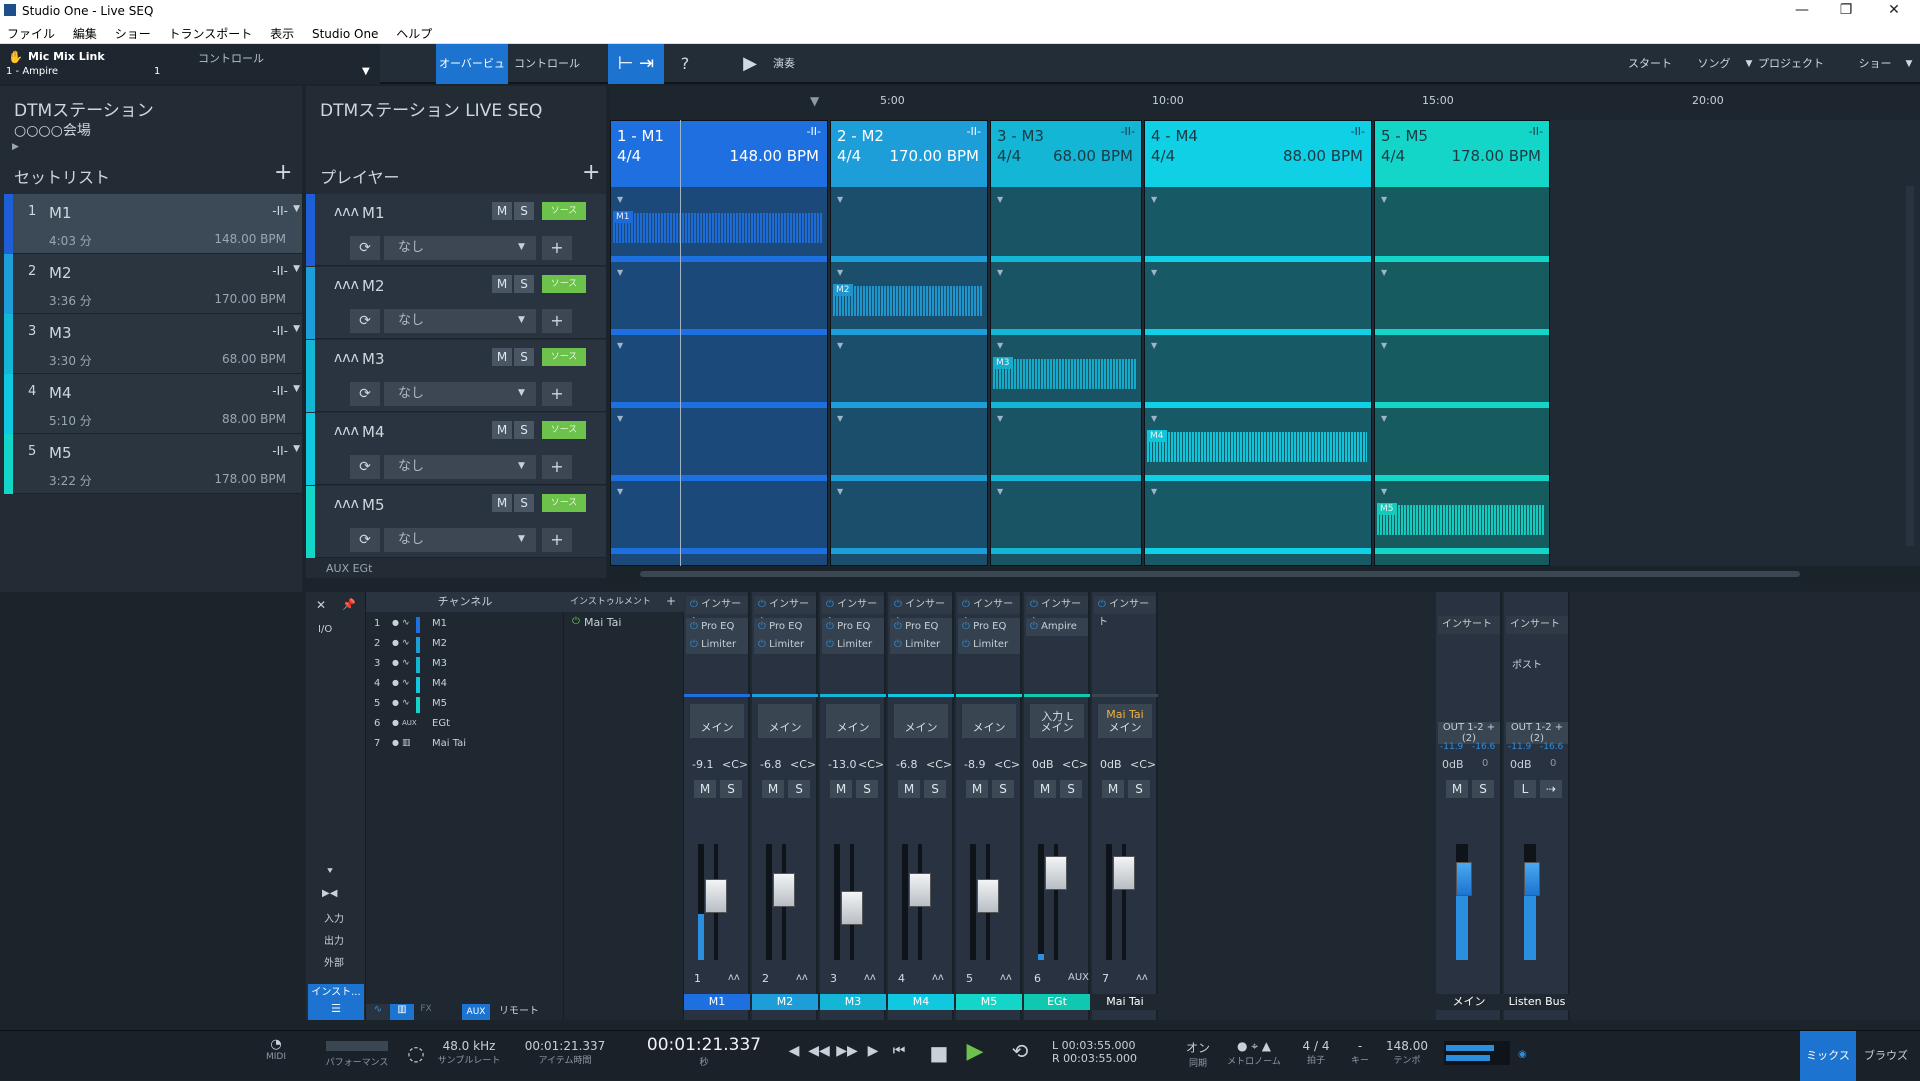  Describe the element at coordinates (785, 1002) in the screenshot. I see `channel-name: M2` at that location.